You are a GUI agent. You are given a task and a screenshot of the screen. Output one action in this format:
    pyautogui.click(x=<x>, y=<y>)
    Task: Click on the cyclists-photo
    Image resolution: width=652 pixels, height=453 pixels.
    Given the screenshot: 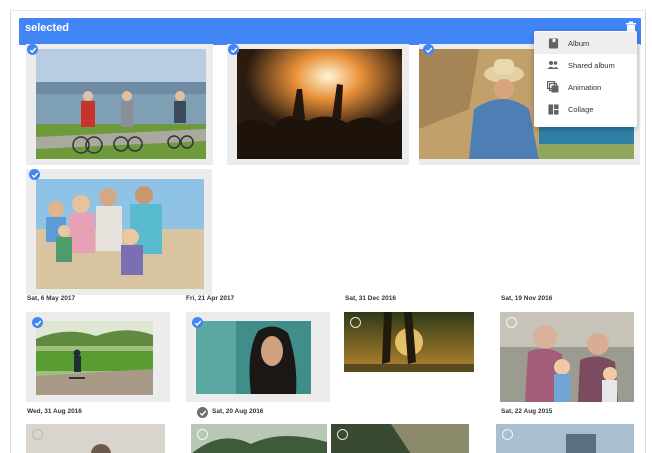 What is the action you would take?
    pyautogui.click(x=121, y=104)
    